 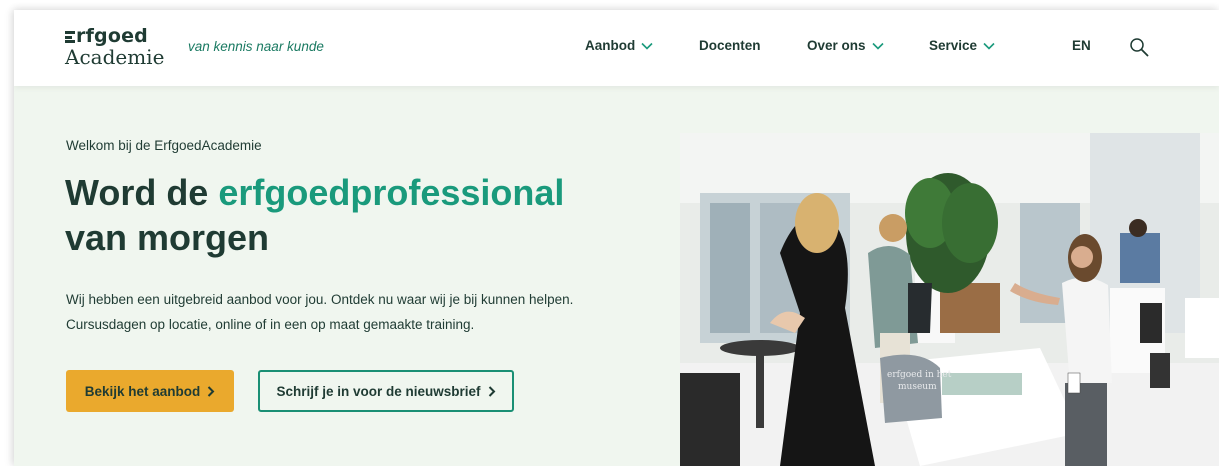 I want to click on language-switch-en: EN, so click(x=1081, y=45).